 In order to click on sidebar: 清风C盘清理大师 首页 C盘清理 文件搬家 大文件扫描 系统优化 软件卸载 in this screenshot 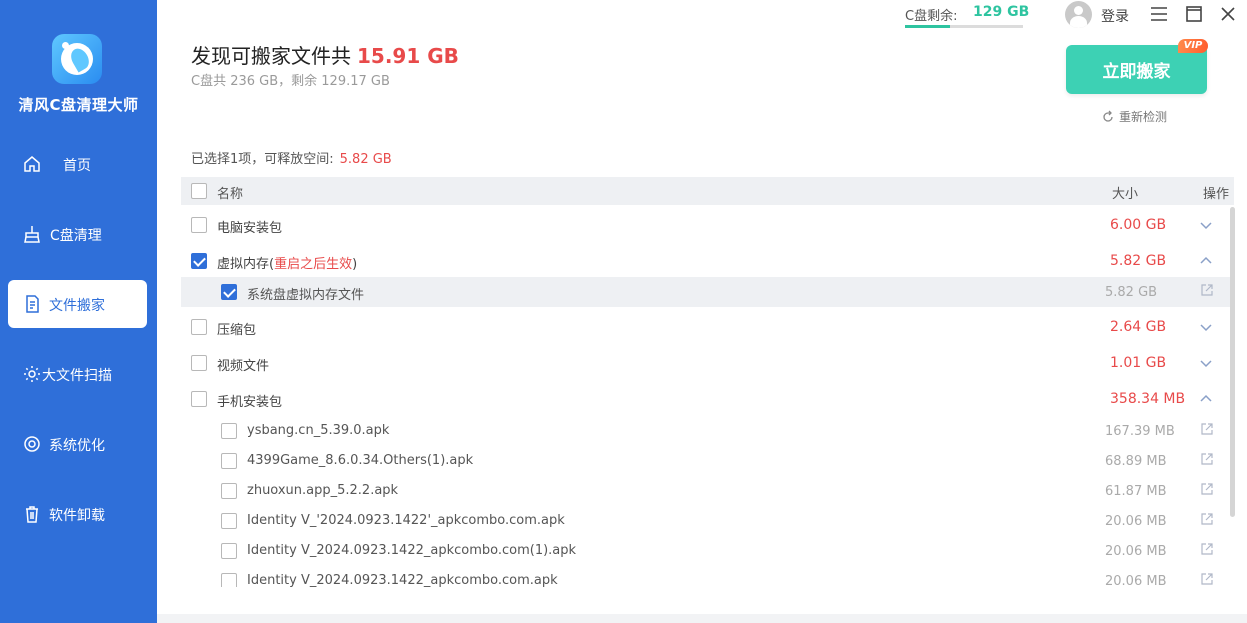, I will do `click(78, 311)`.